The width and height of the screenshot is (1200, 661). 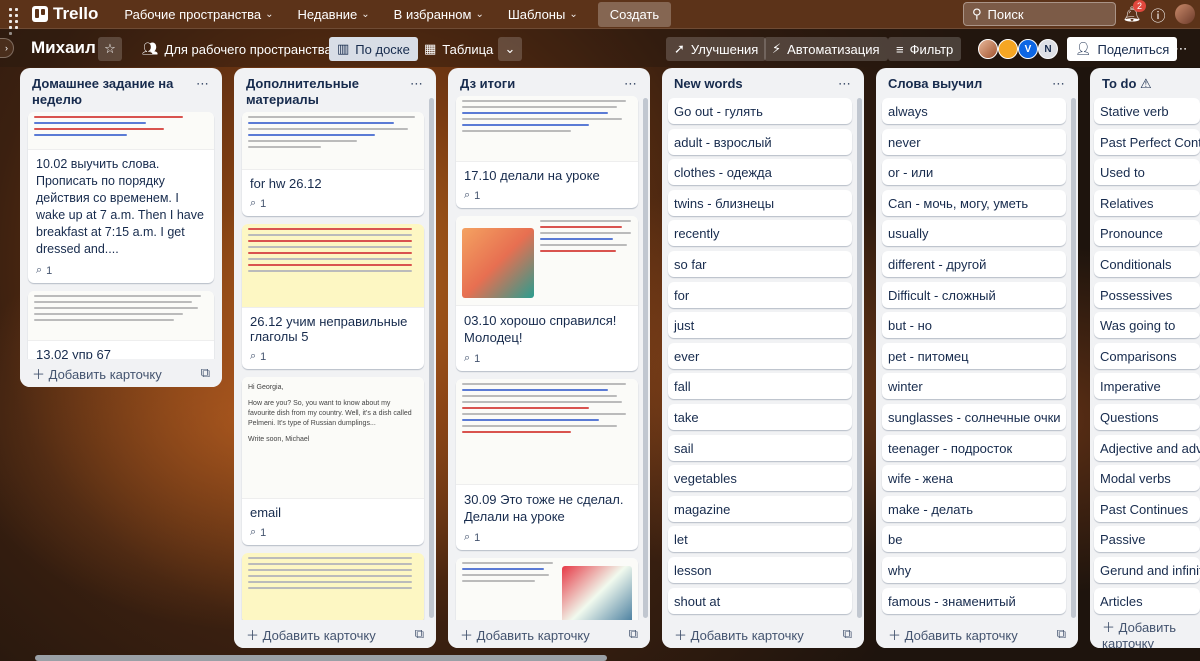 I want to click on menu-starred: В избранном ⌄, so click(x=439, y=14).